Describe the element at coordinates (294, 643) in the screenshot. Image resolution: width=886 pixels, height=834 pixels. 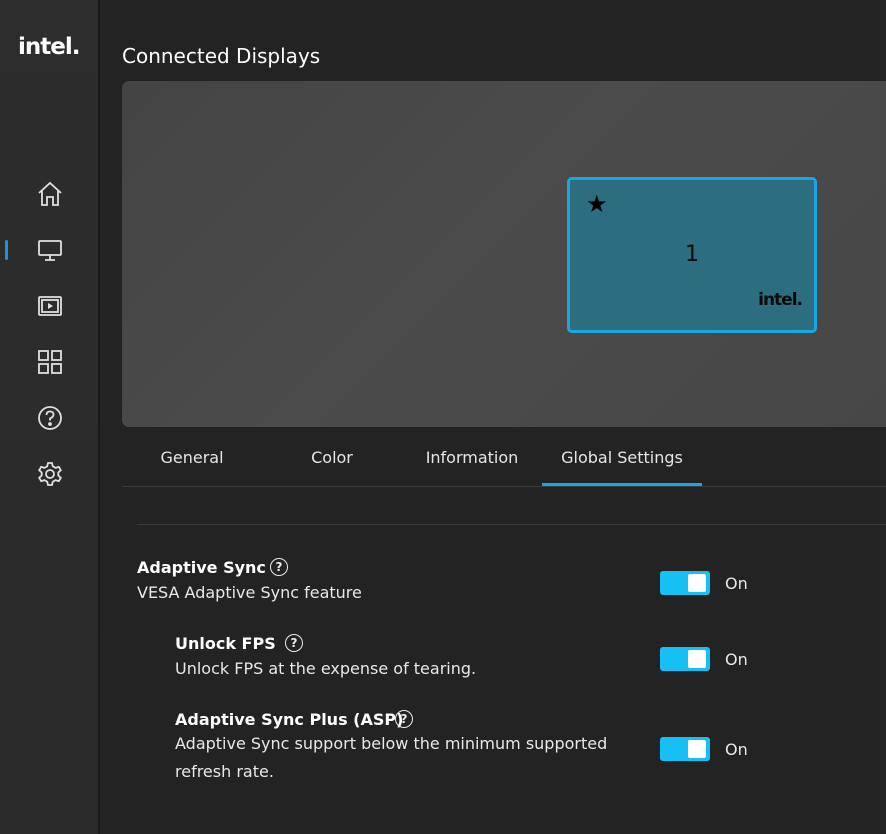
I see `unlock-fps-help-icon: ?` at that location.